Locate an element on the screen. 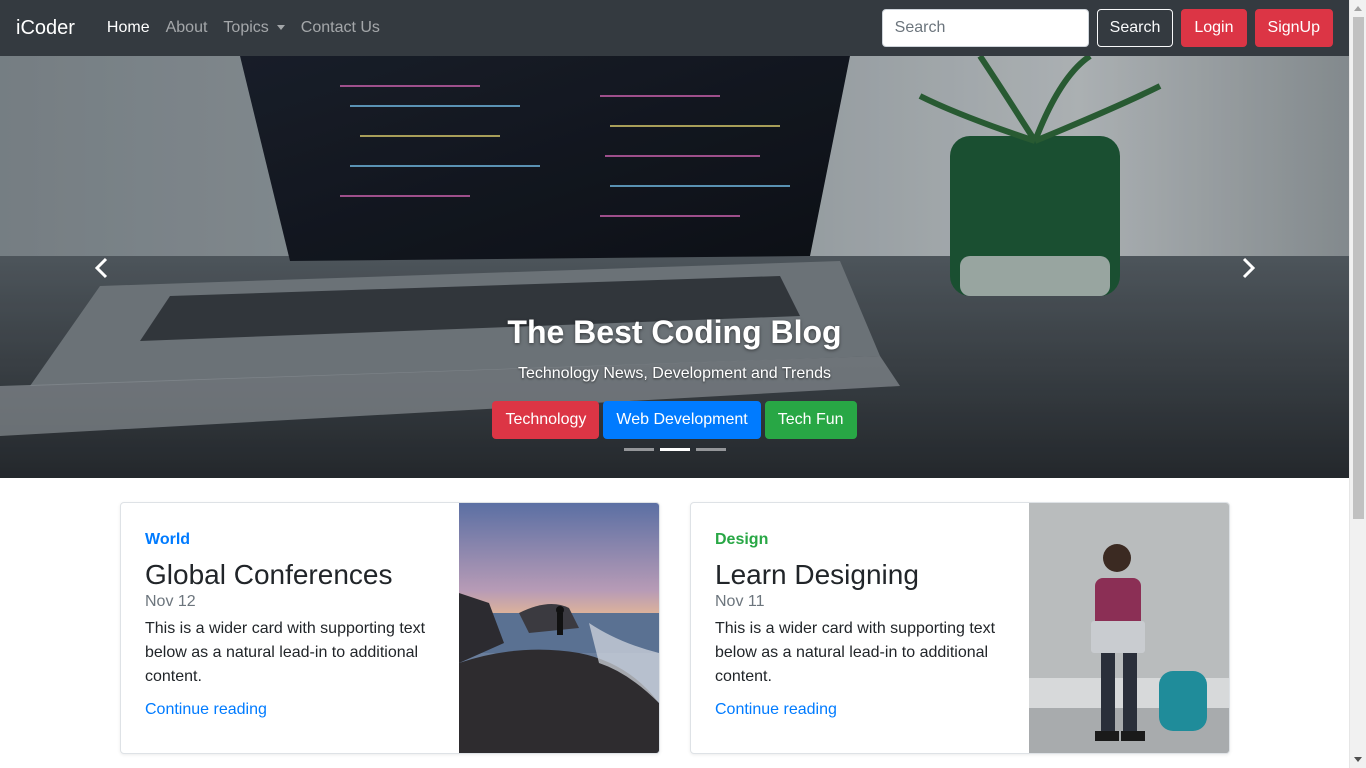  nav-links: Home About Topics Contact Us is located at coordinates (243, 28).